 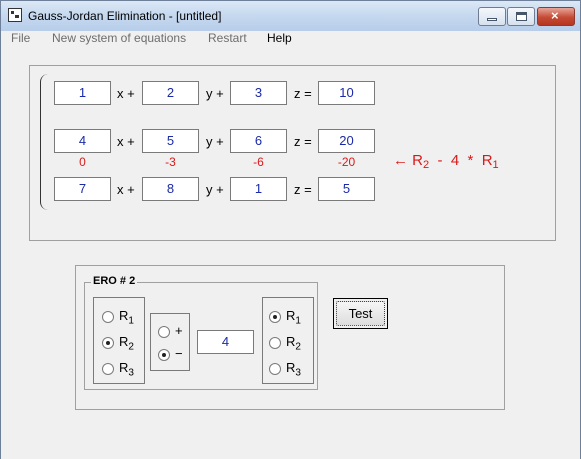 I want to click on row1-rhs: 10, so click(x=346, y=93).